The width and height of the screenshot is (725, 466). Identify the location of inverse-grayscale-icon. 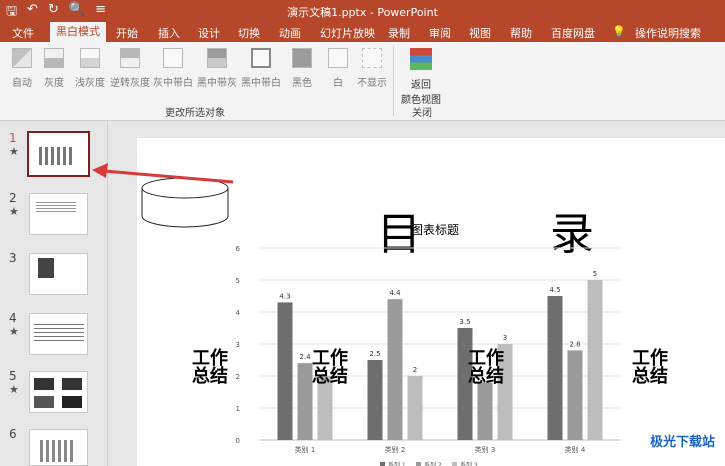
(130, 58).